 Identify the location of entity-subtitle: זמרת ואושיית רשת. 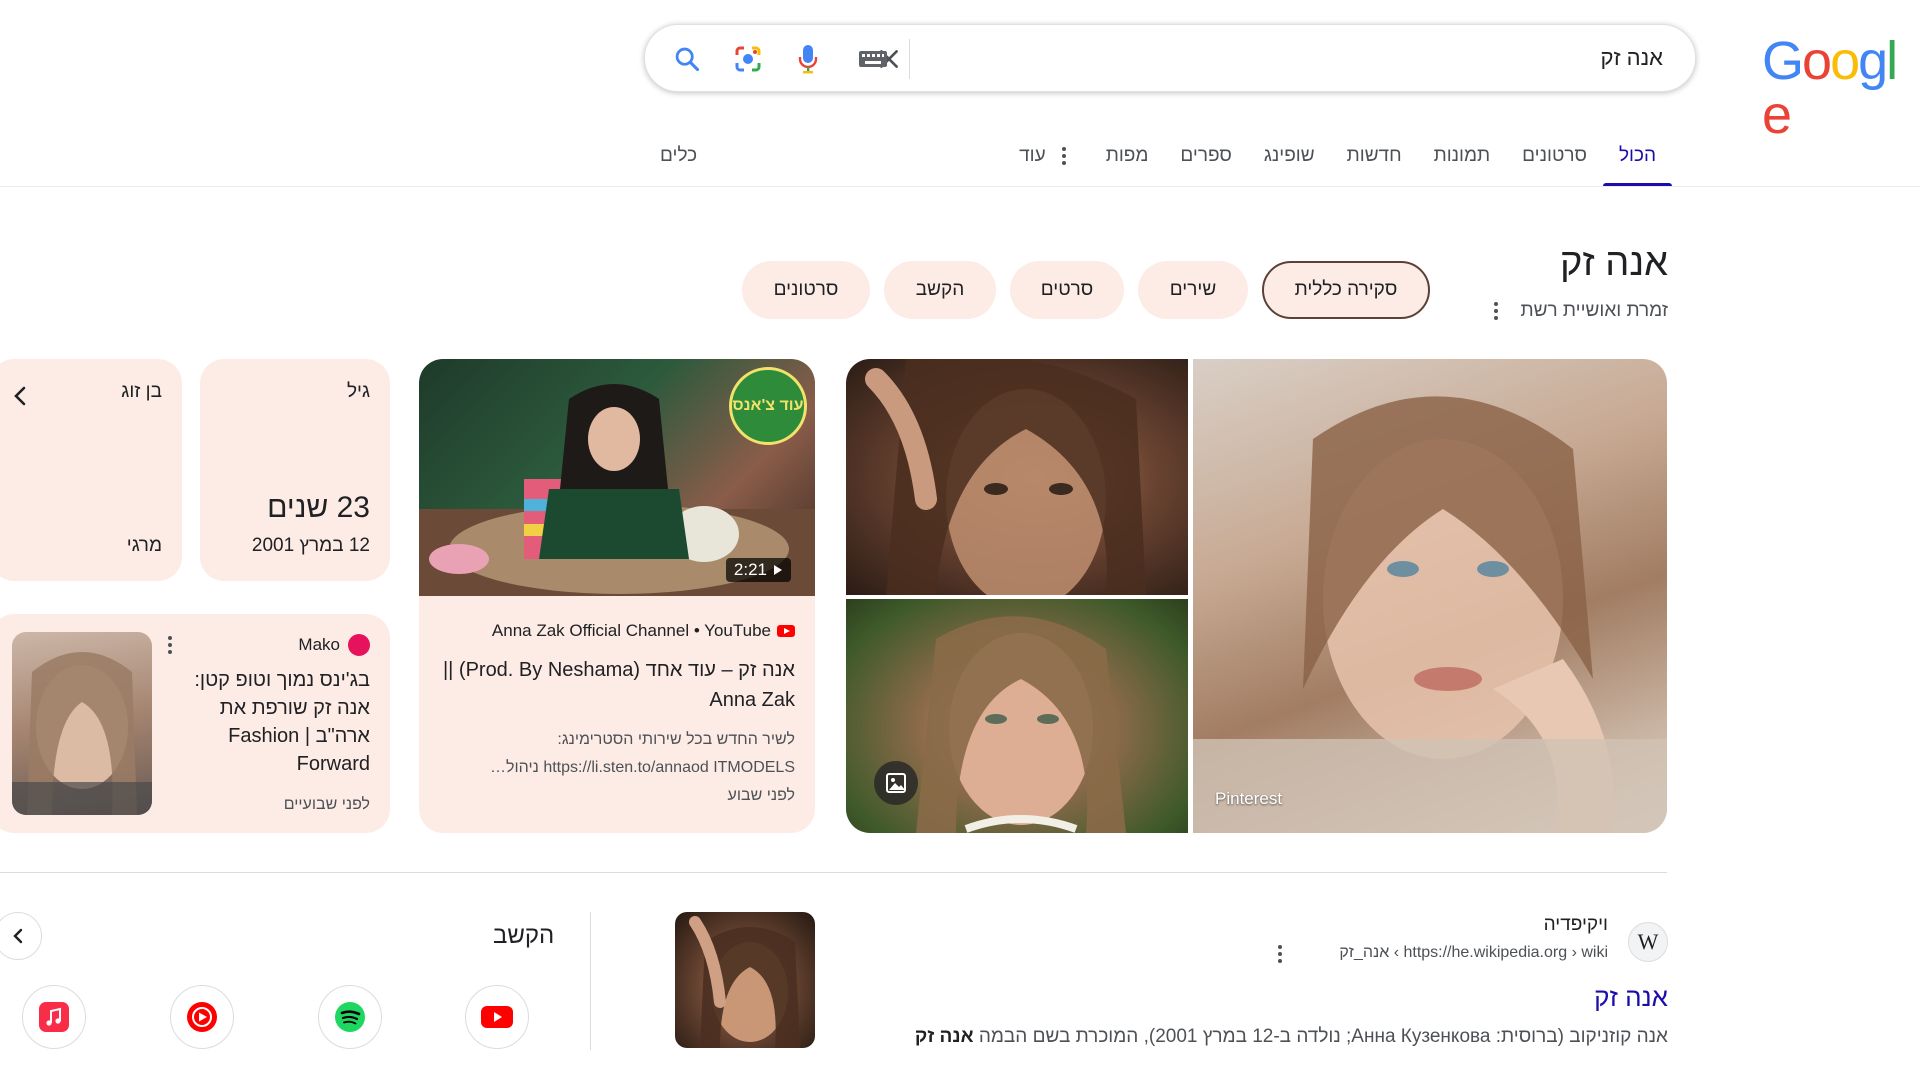
(1577, 311).